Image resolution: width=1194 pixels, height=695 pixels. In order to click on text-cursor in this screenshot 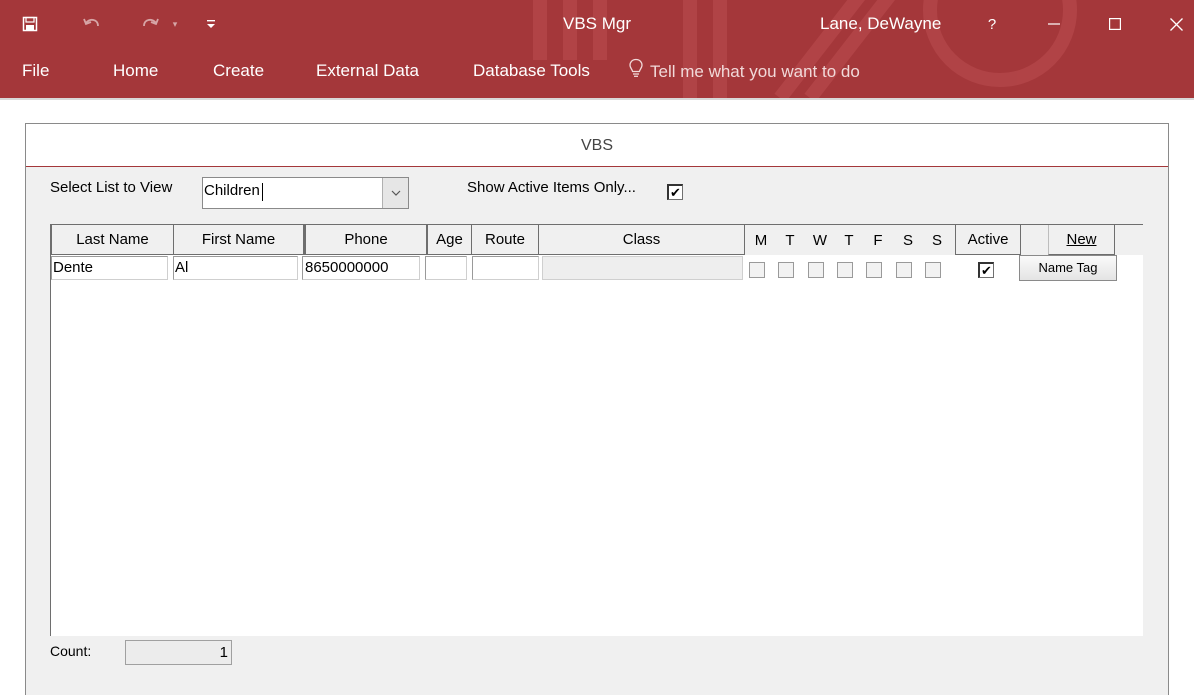, I will do `click(262, 192)`.